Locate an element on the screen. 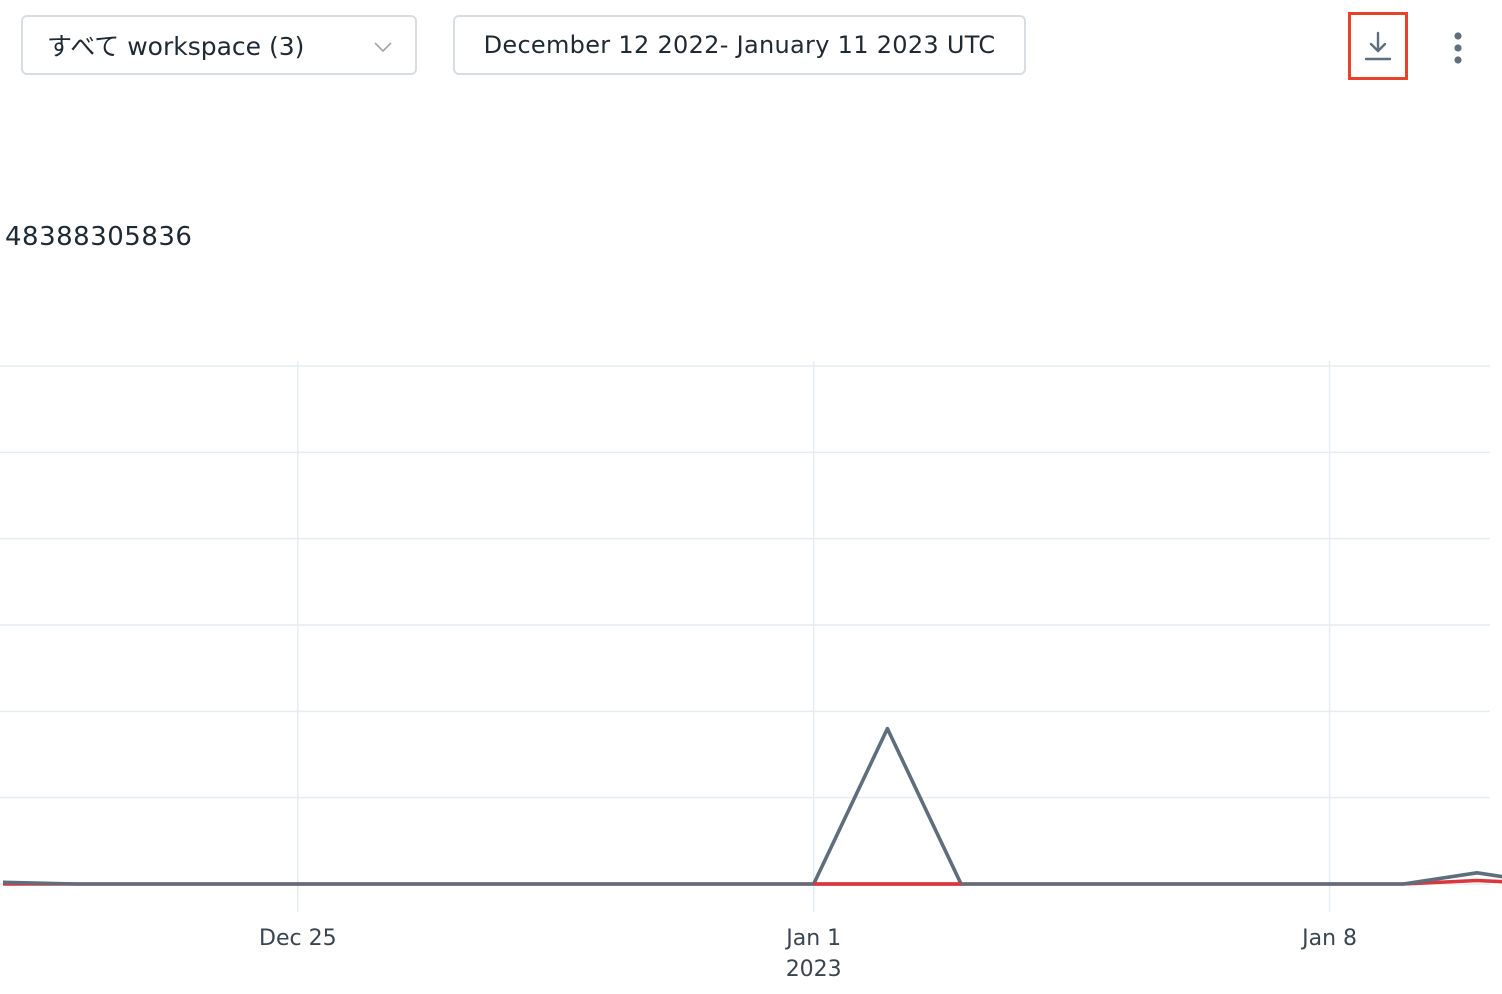  x-tick-label: Jan 1 is located at coordinates (812, 938).